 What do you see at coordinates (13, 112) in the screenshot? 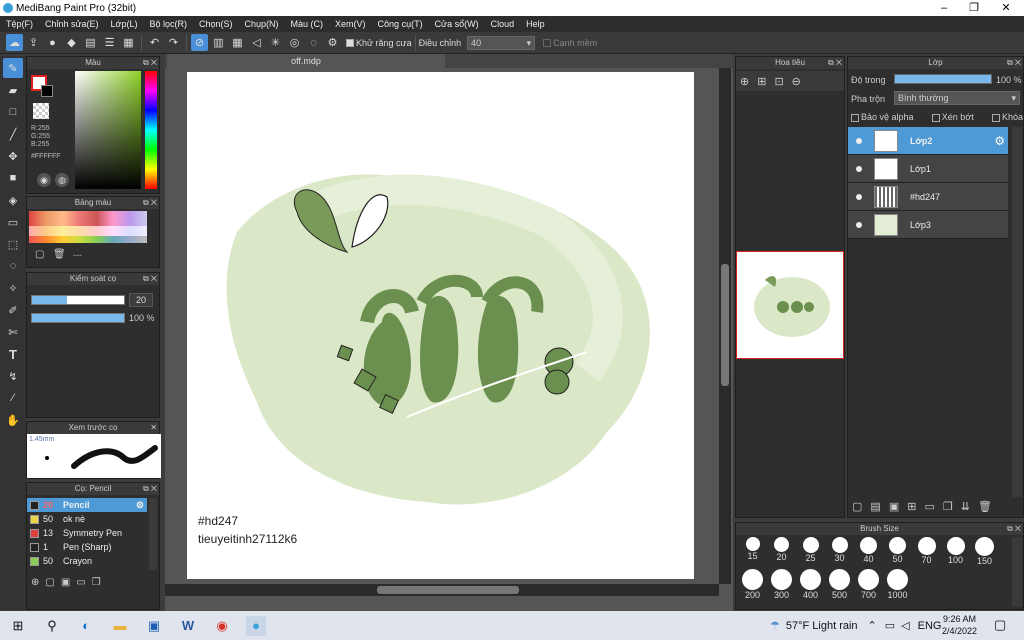
I see `rect-tool-icon: □` at bounding box center [13, 112].